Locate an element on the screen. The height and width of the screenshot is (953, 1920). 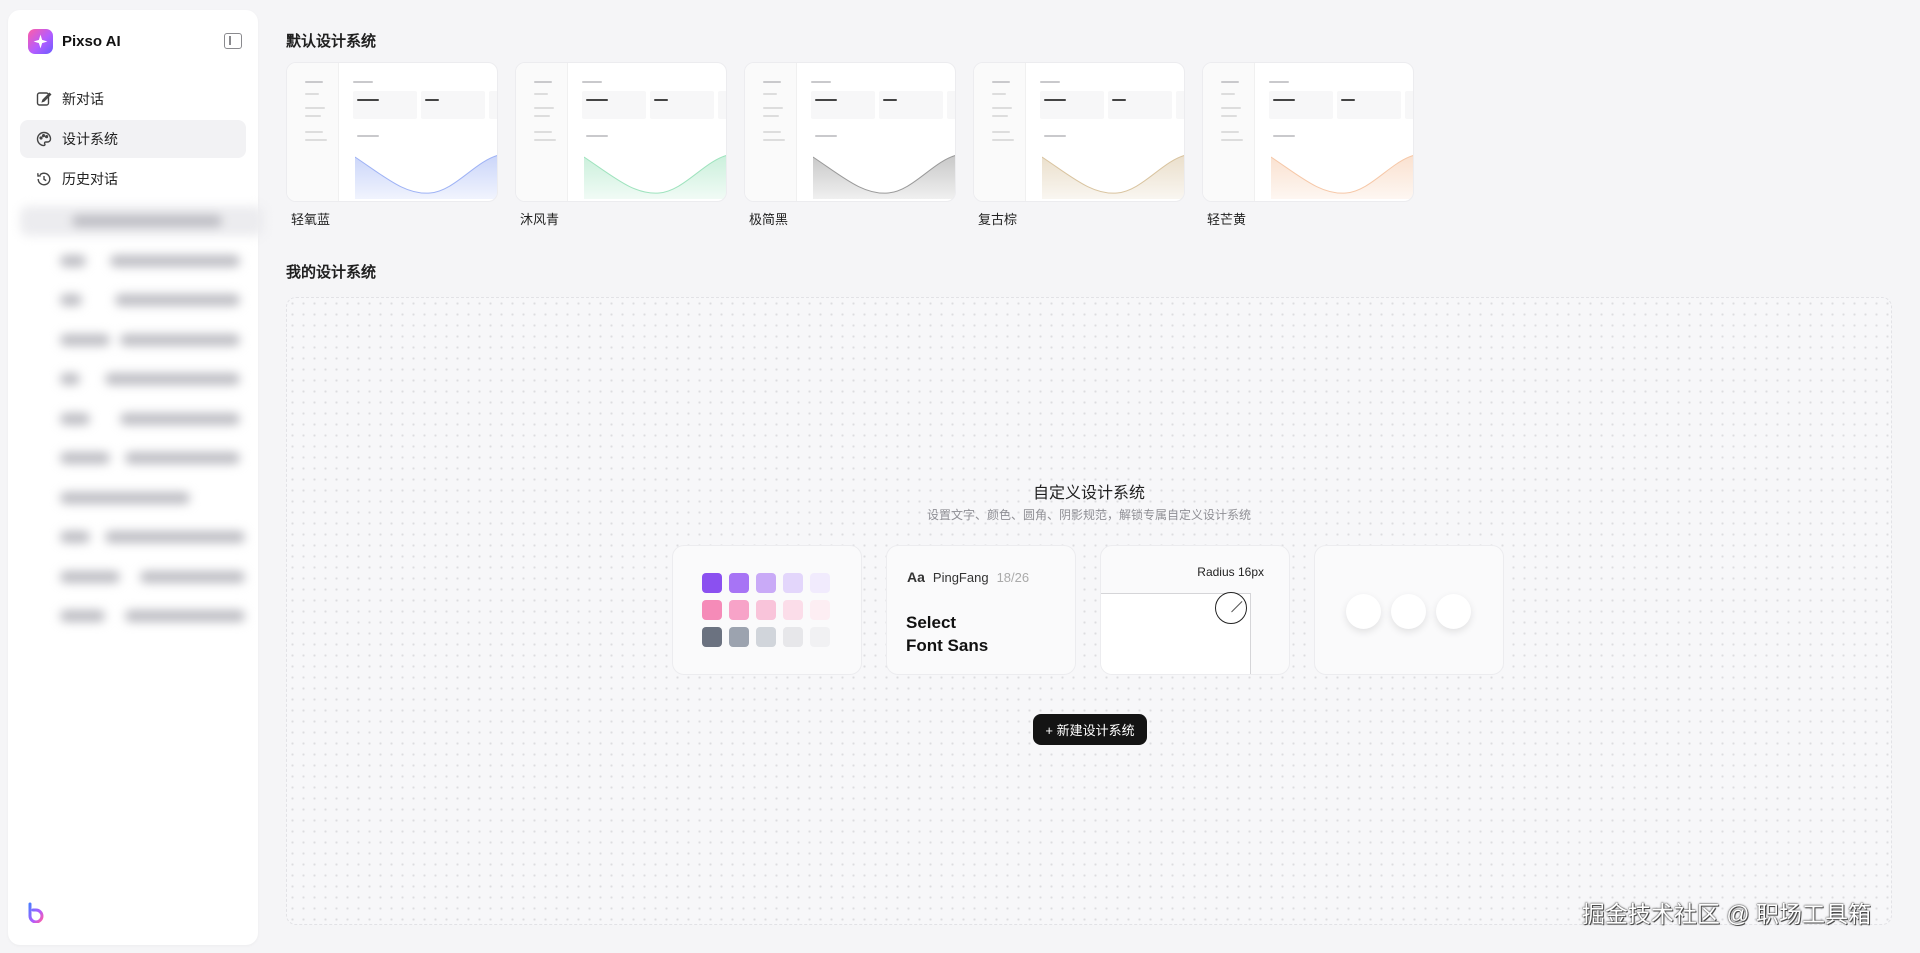
custom-system-title: 自定义设计系统 is located at coordinates (1088, 493).